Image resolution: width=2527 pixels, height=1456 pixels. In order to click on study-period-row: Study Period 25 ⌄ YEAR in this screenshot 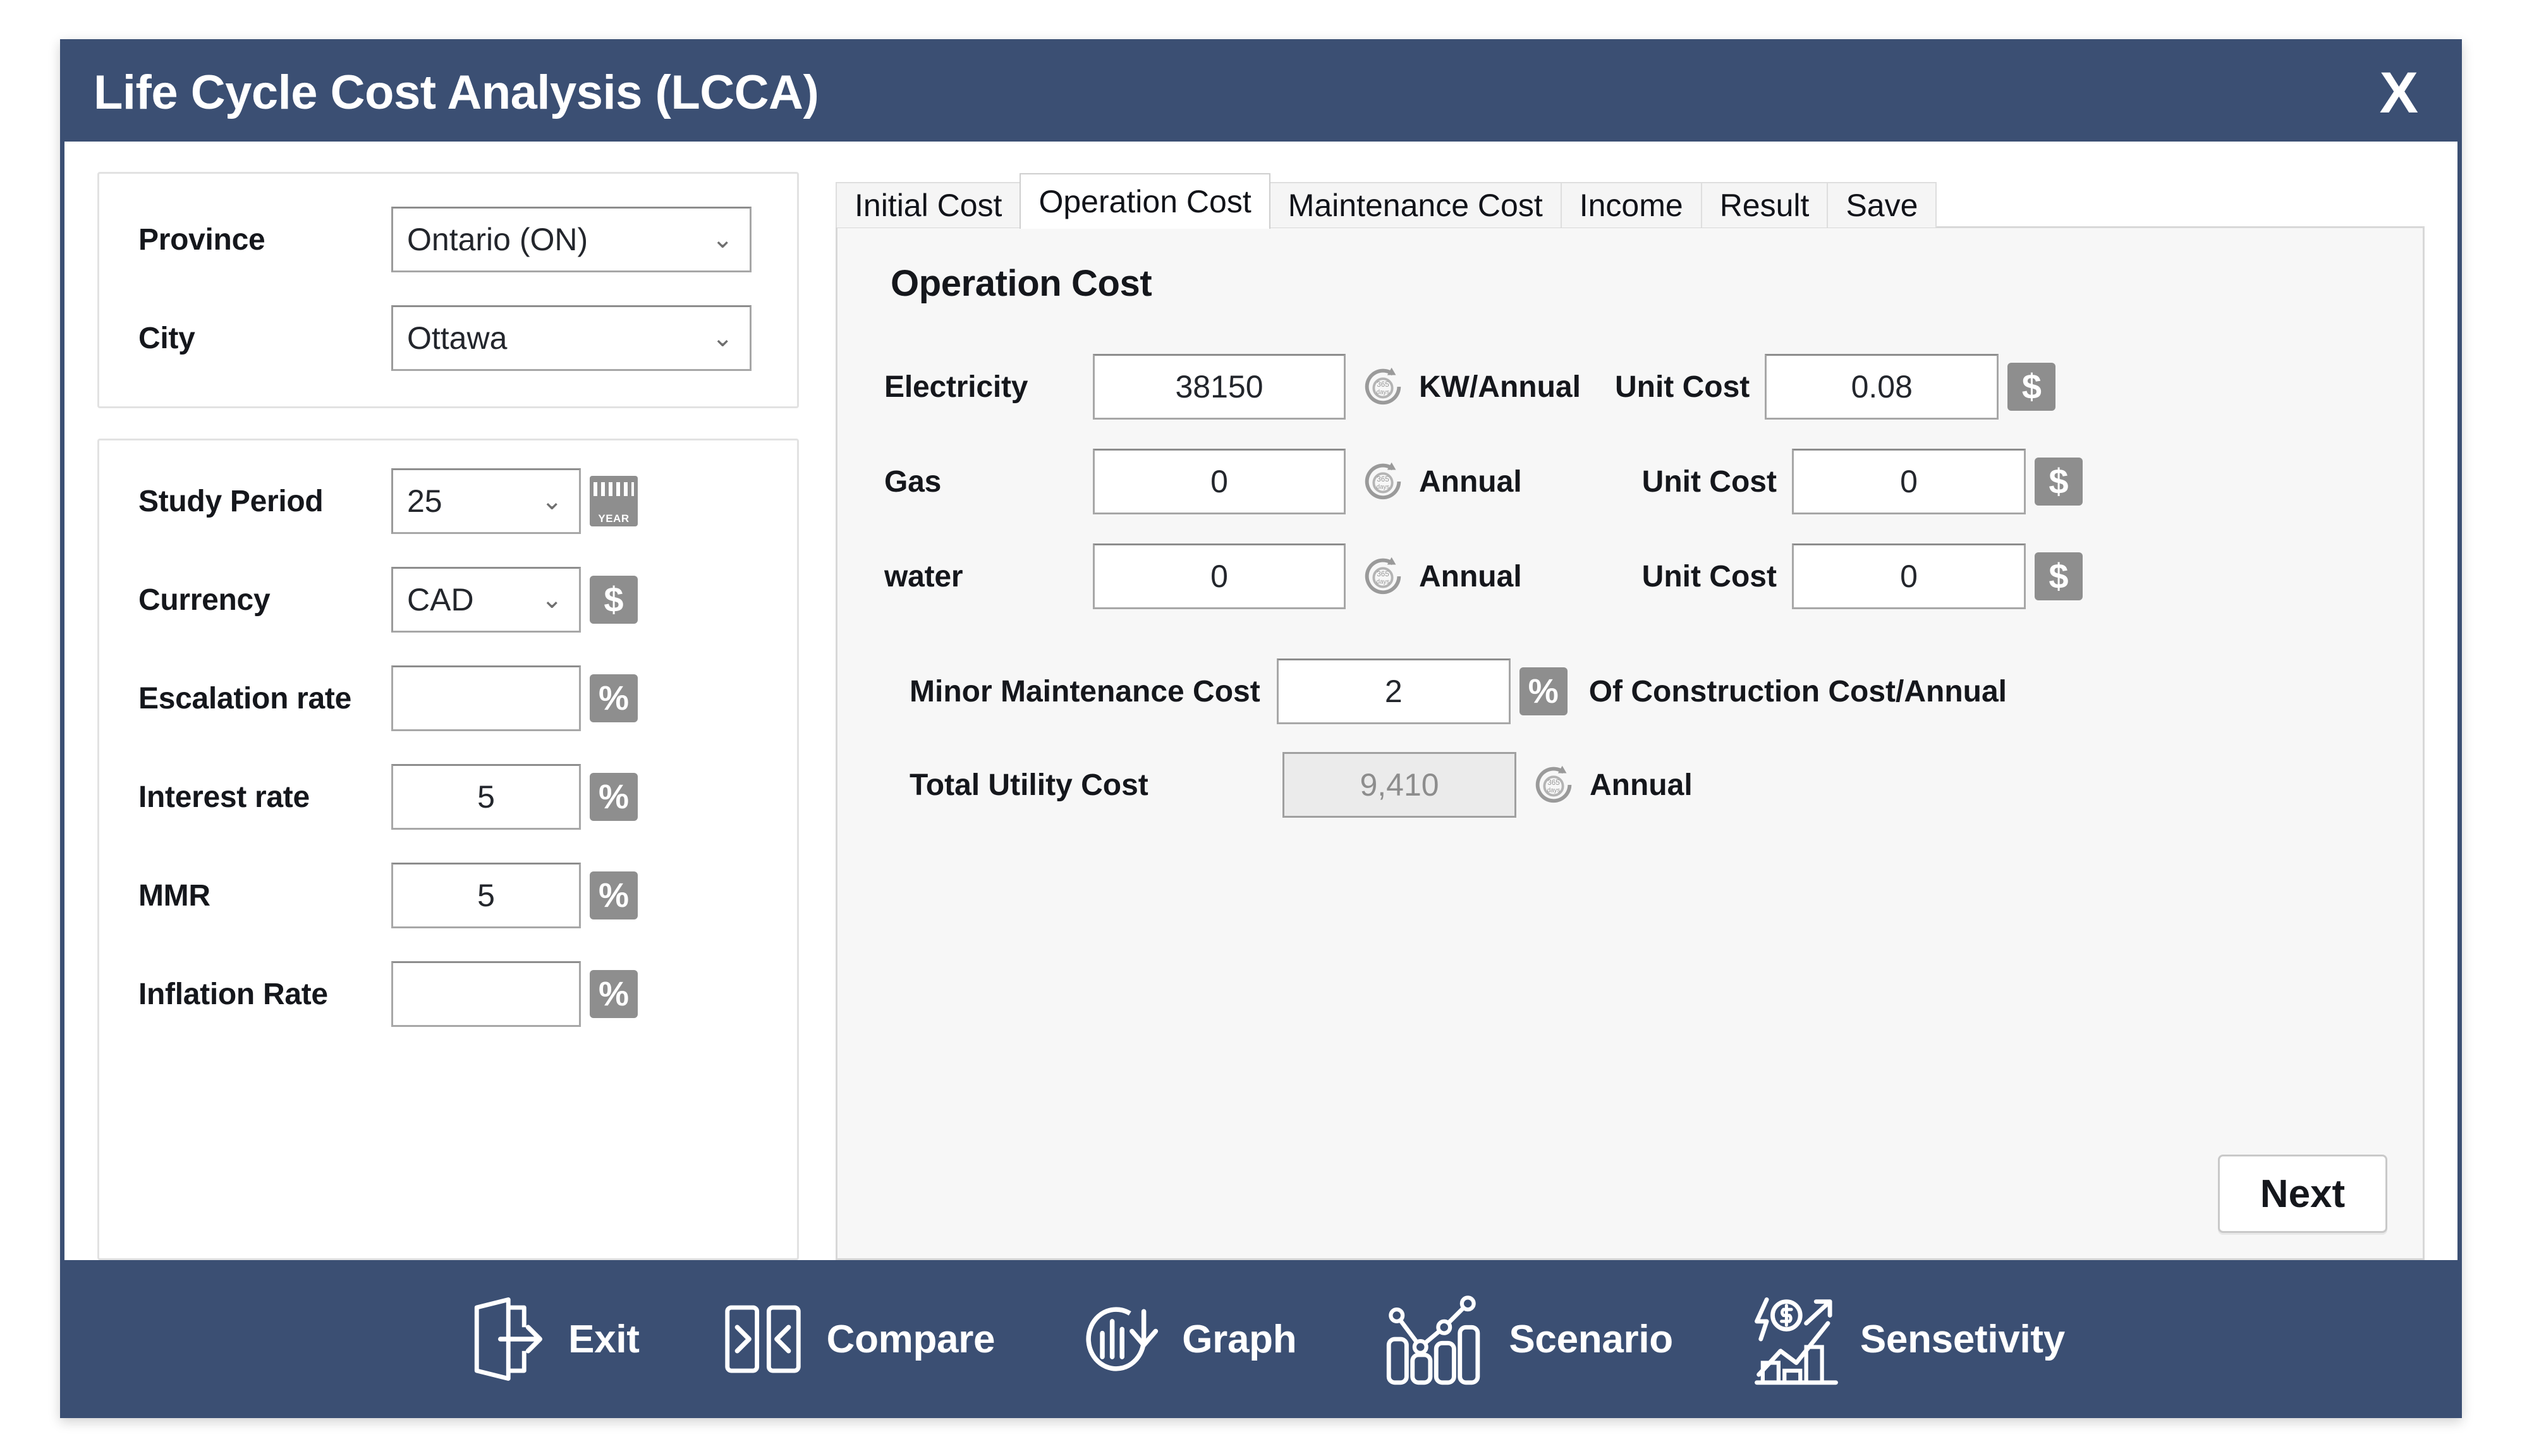, I will do `click(448, 501)`.